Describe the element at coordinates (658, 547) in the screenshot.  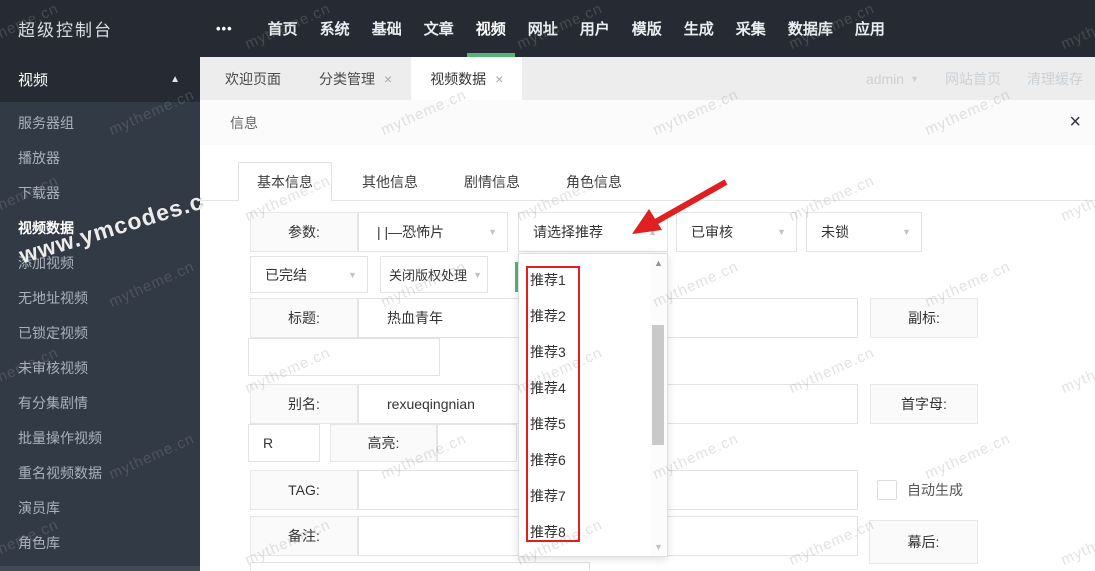
I see `scroll-down-icon: ▼` at that location.